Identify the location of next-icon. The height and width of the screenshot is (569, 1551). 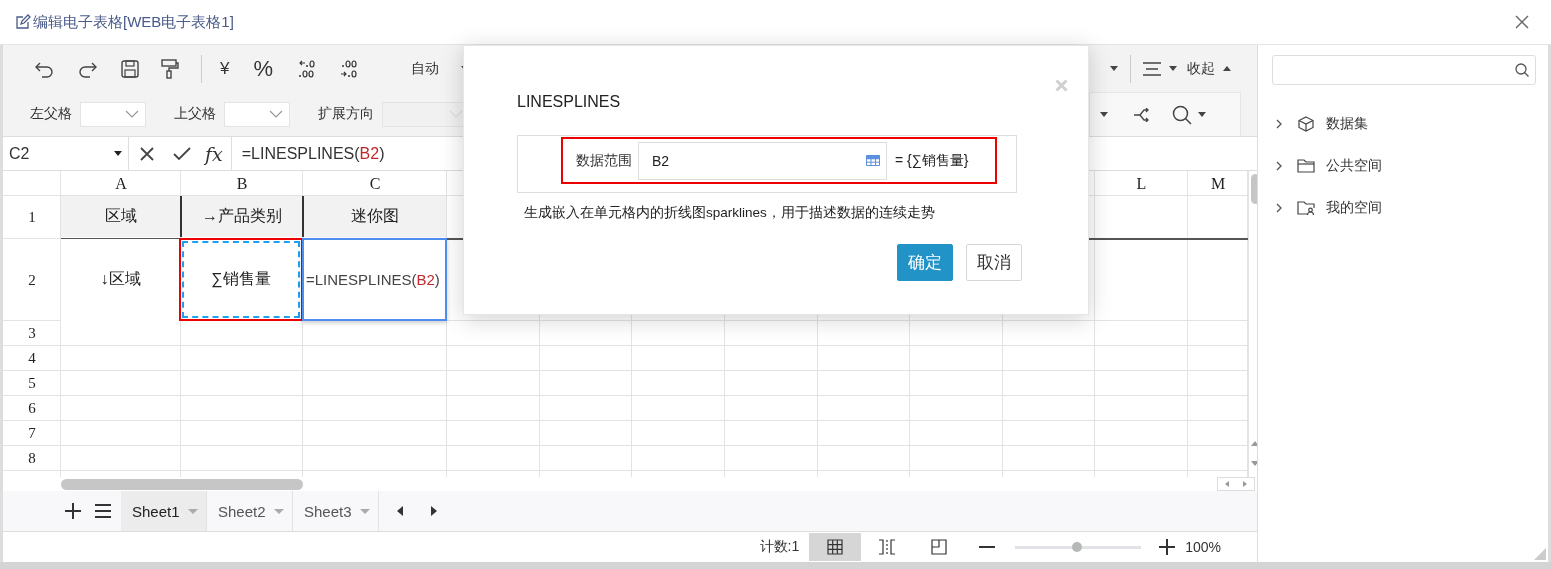
(434, 511).